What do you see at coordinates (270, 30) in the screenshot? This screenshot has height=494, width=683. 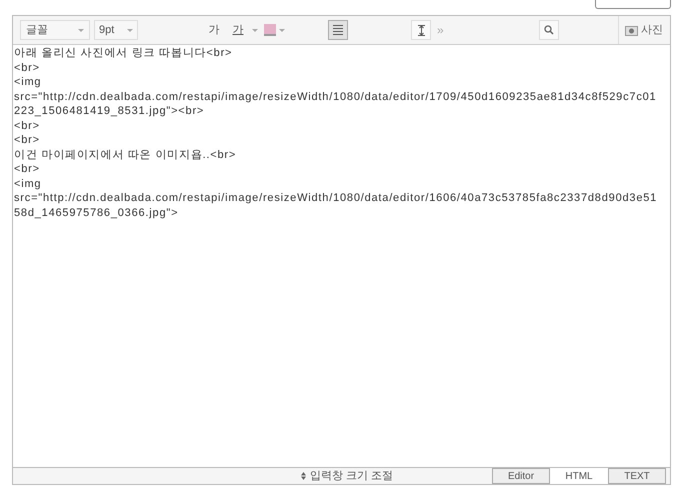 I see `highlighter-icon` at bounding box center [270, 30].